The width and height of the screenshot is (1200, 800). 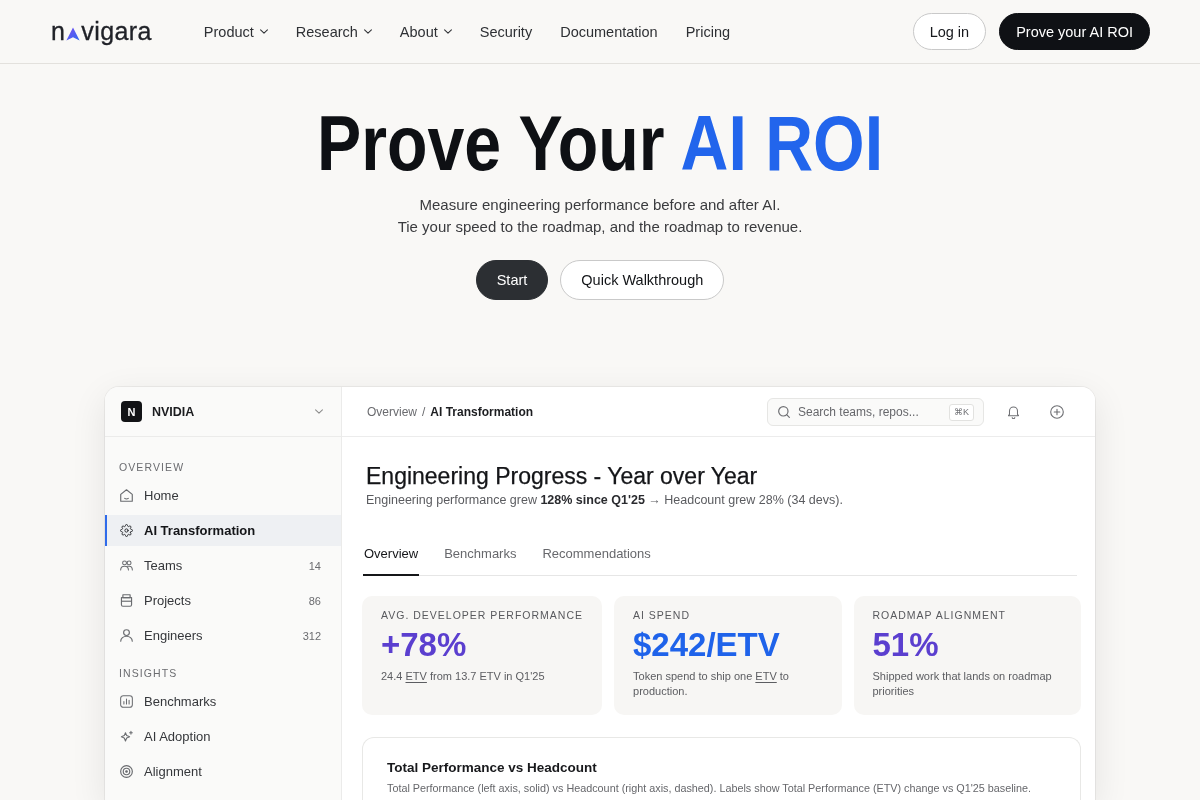 What do you see at coordinates (392, 411) in the screenshot?
I see `breadcrumb-link: Overview` at bounding box center [392, 411].